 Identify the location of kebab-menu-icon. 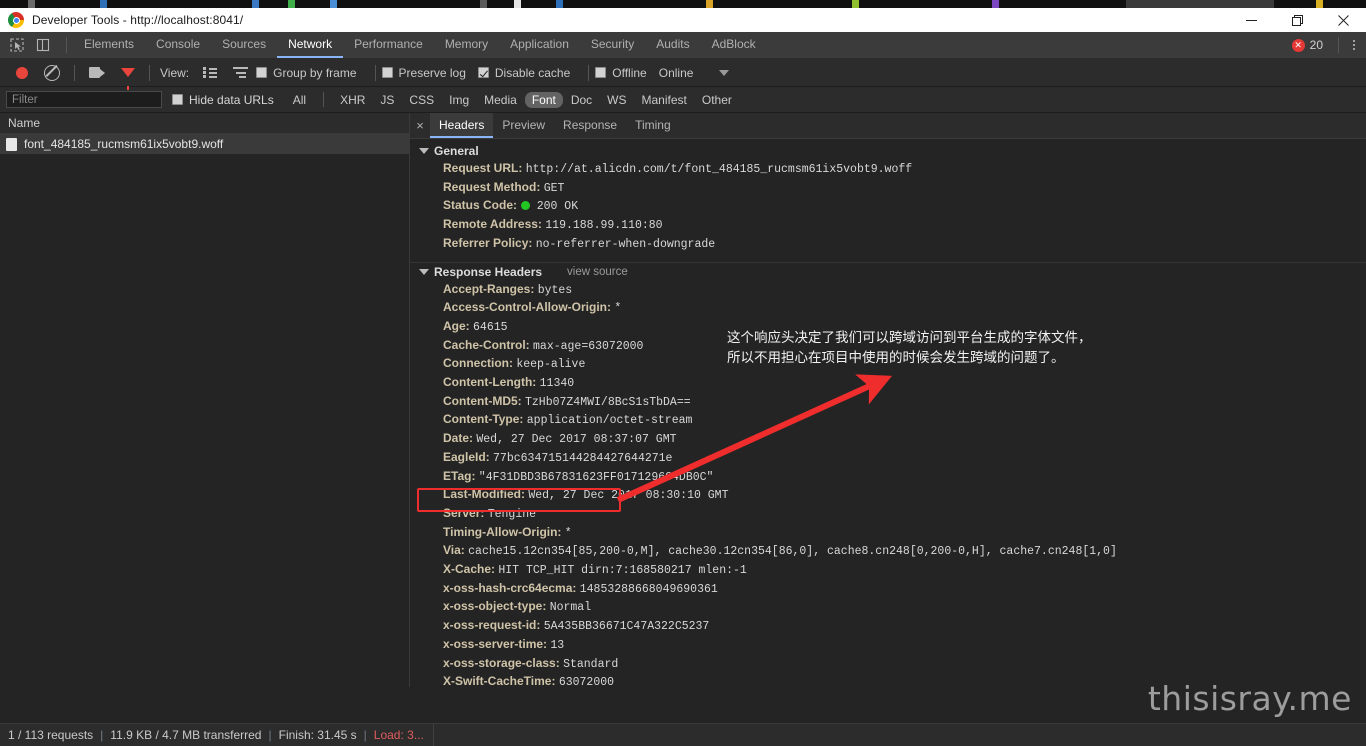
(1354, 45).